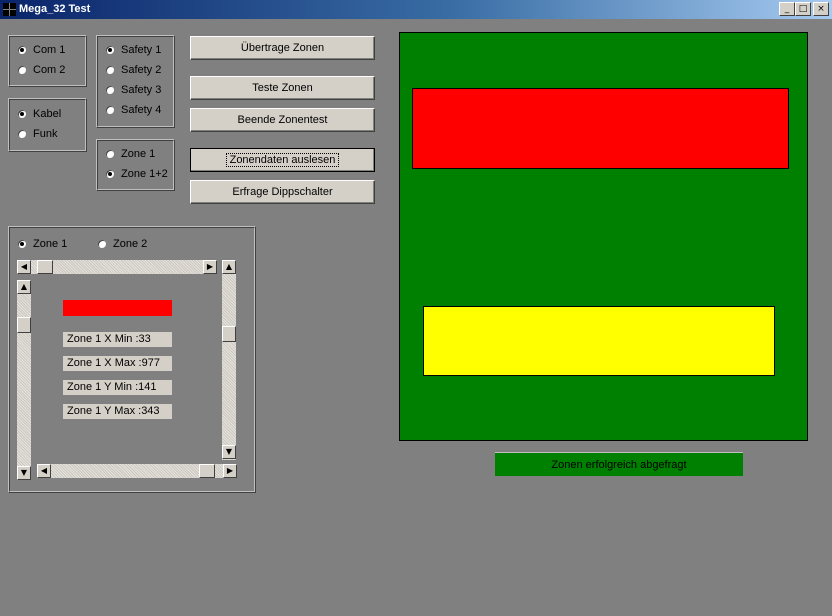  What do you see at coordinates (599, 341) in the screenshot?
I see `zone2-rectangle` at bounding box center [599, 341].